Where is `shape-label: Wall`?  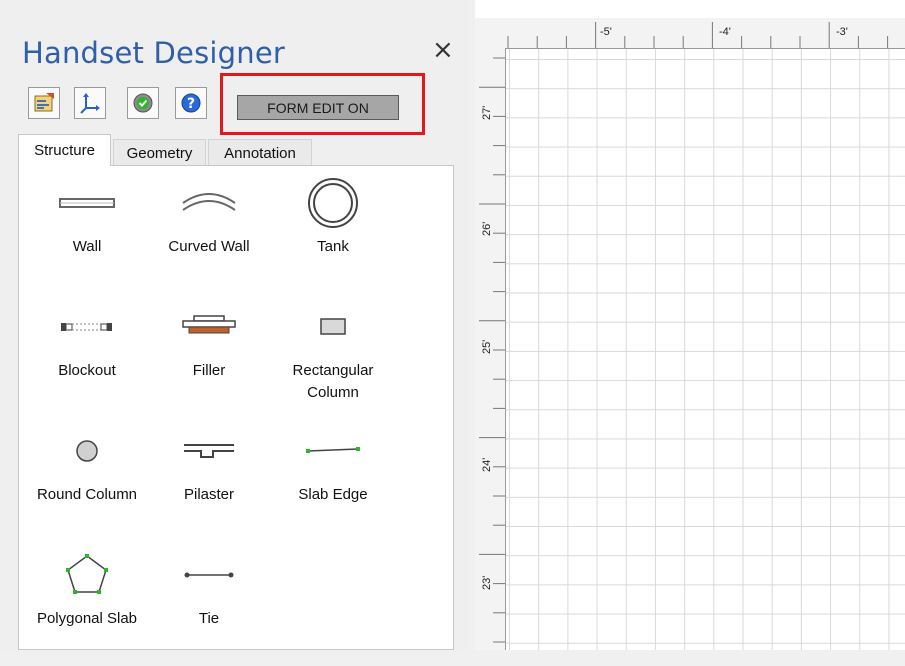 shape-label: Wall is located at coordinates (87, 246).